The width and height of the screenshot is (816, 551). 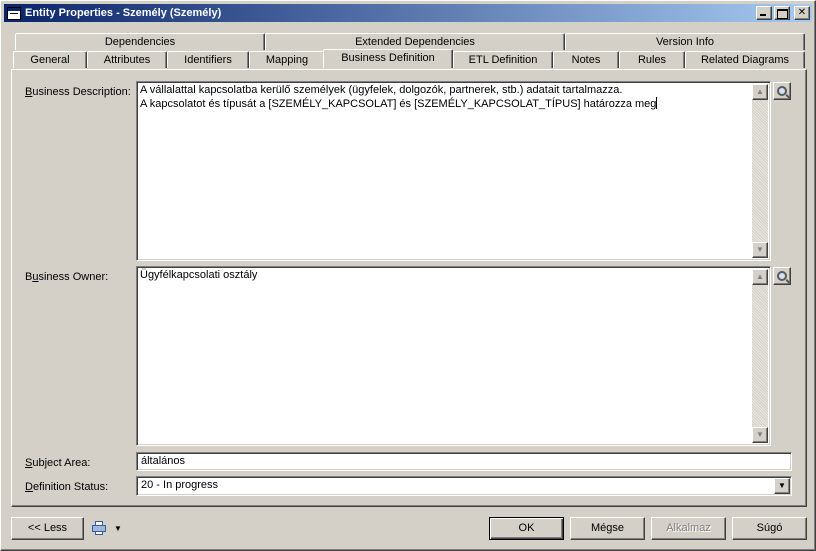 What do you see at coordinates (99, 528) in the screenshot?
I see `printer-icon` at bounding box center [99, 528].